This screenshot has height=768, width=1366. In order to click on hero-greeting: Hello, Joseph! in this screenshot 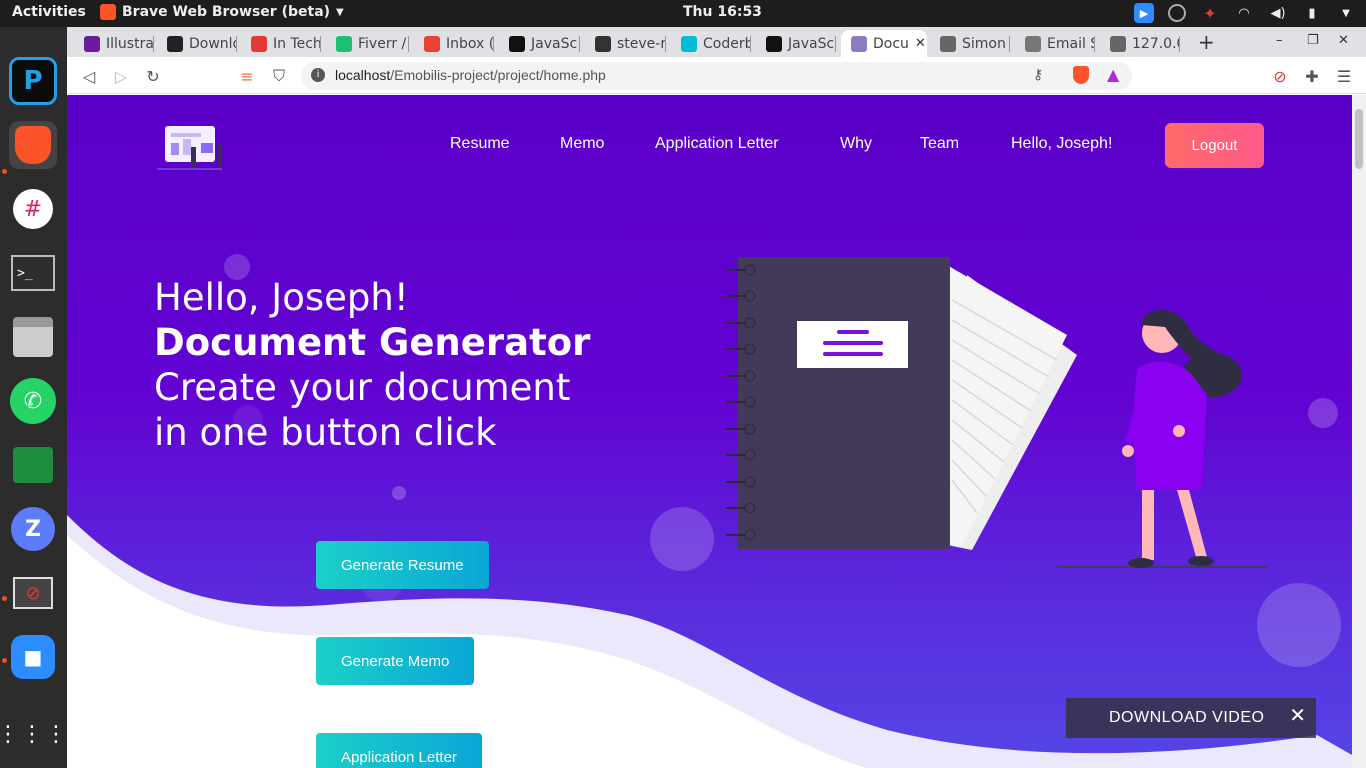, I will do `click(281, 297)`.